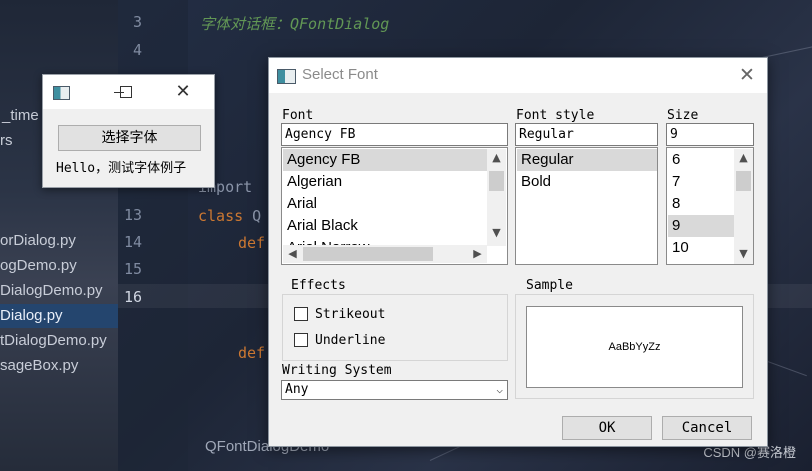 This screenshot has height=471, width=812. What do you see at coordinates (607, 428) in the screenshot?
I see `ok-button: OK` at bounding box center [607, 428].